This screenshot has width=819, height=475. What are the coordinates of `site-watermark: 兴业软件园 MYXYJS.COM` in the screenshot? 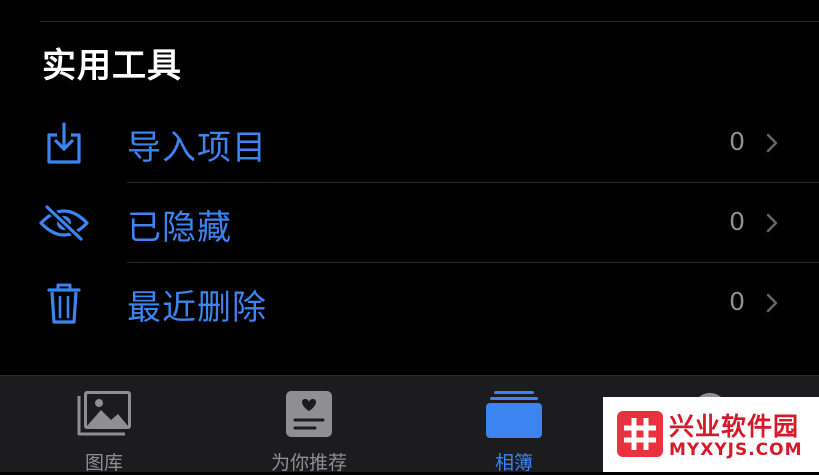 It's located at (711, 434).